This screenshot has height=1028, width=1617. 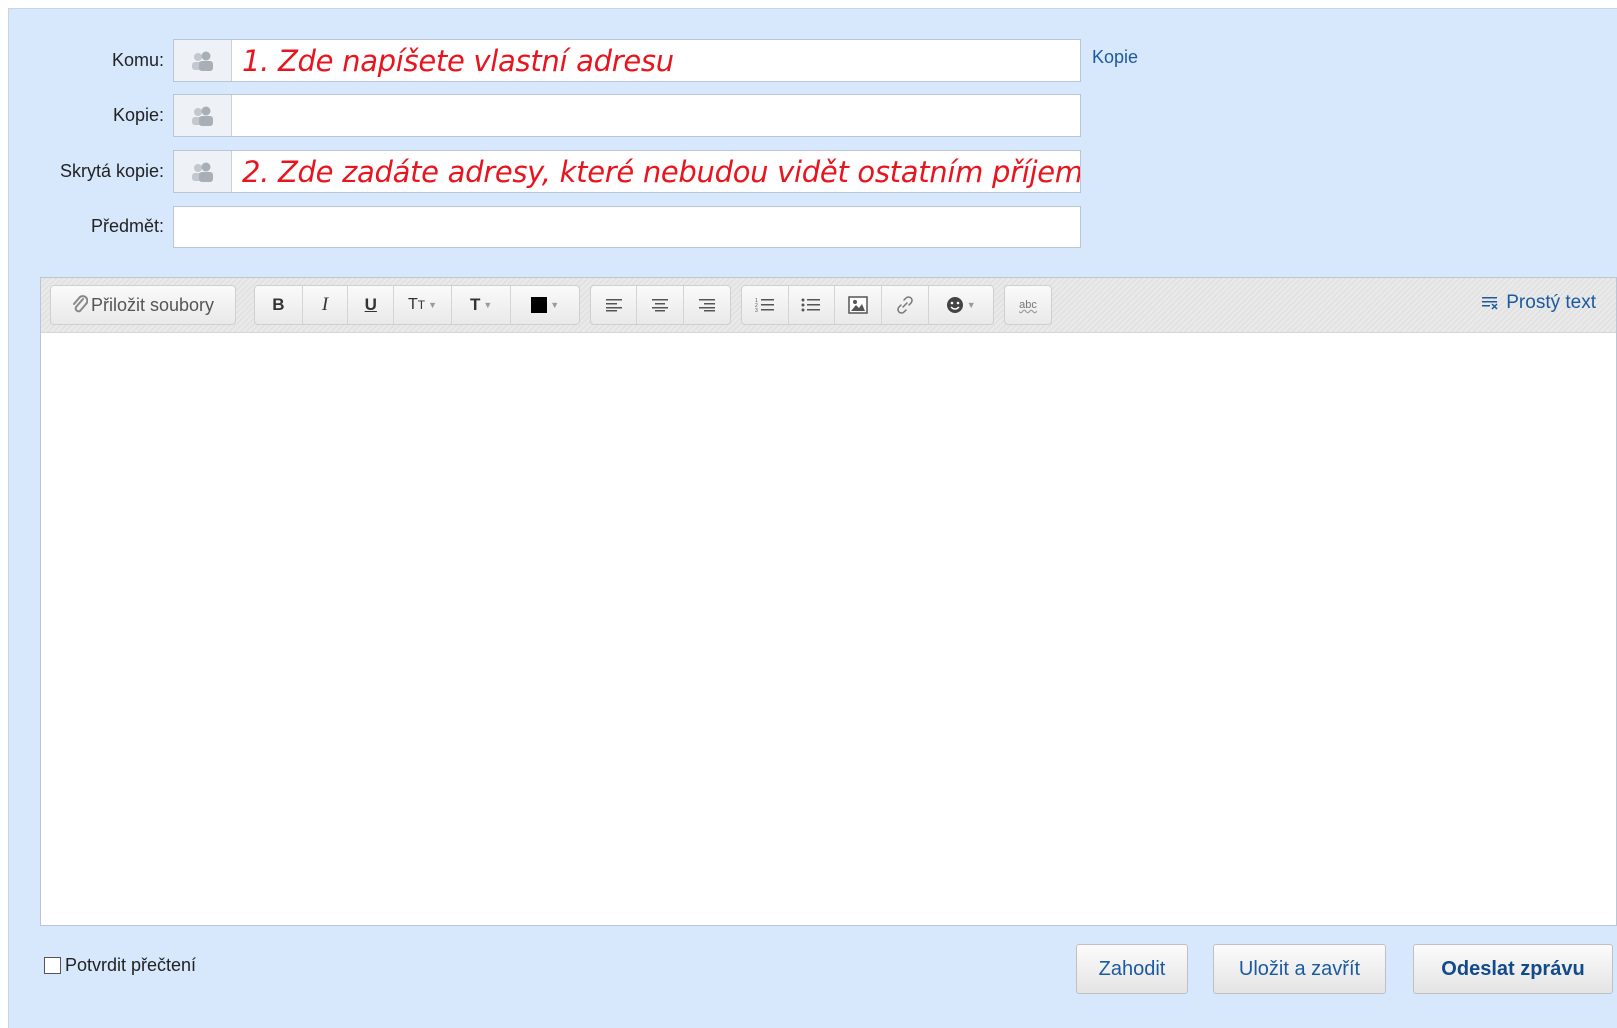 I want to click on numbered-list-icon: 123, so click(x=764, y=305).